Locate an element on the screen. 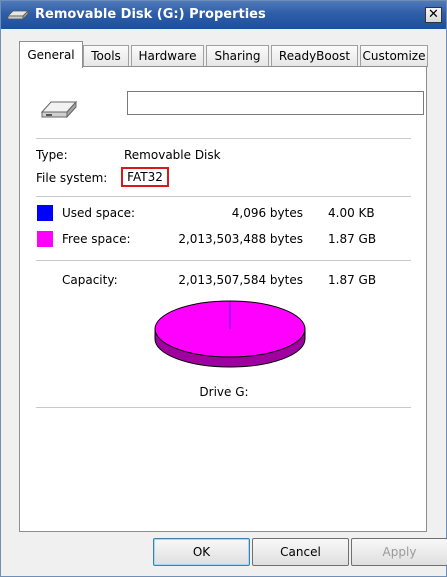  file-system-label: File system: is located at coordinates (72, 178).